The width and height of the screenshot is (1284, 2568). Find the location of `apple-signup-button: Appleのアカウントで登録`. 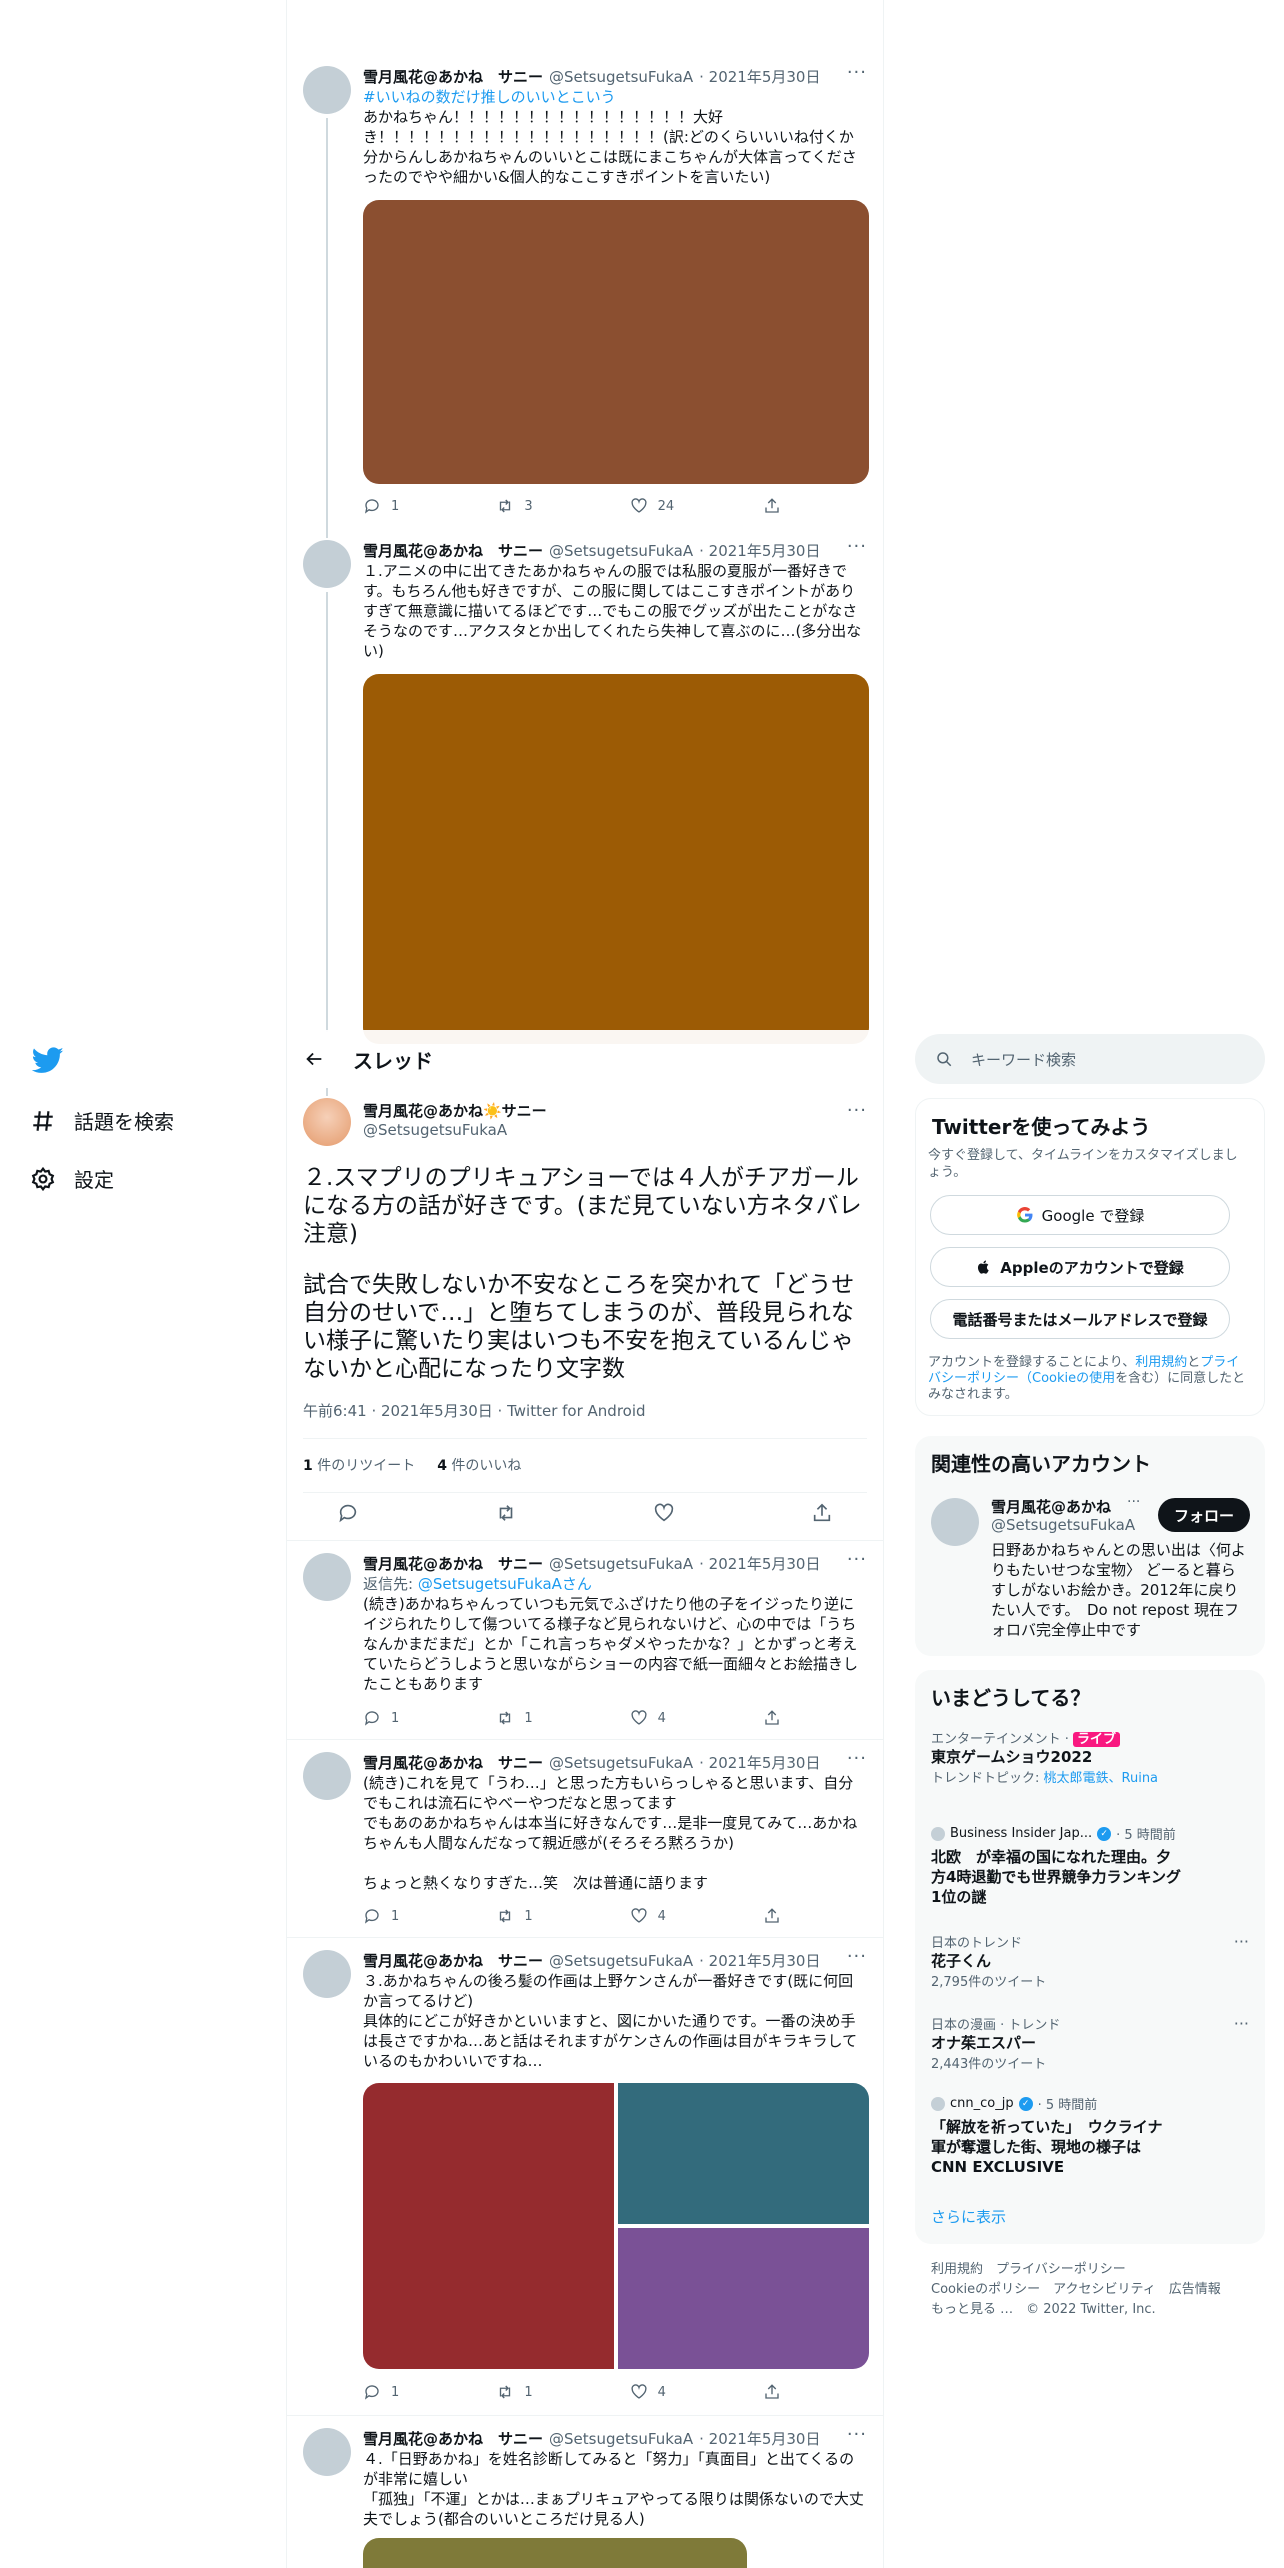

apple-signup-button: Appleのアカウントで登録 is located at coordinates (1080, 1267).